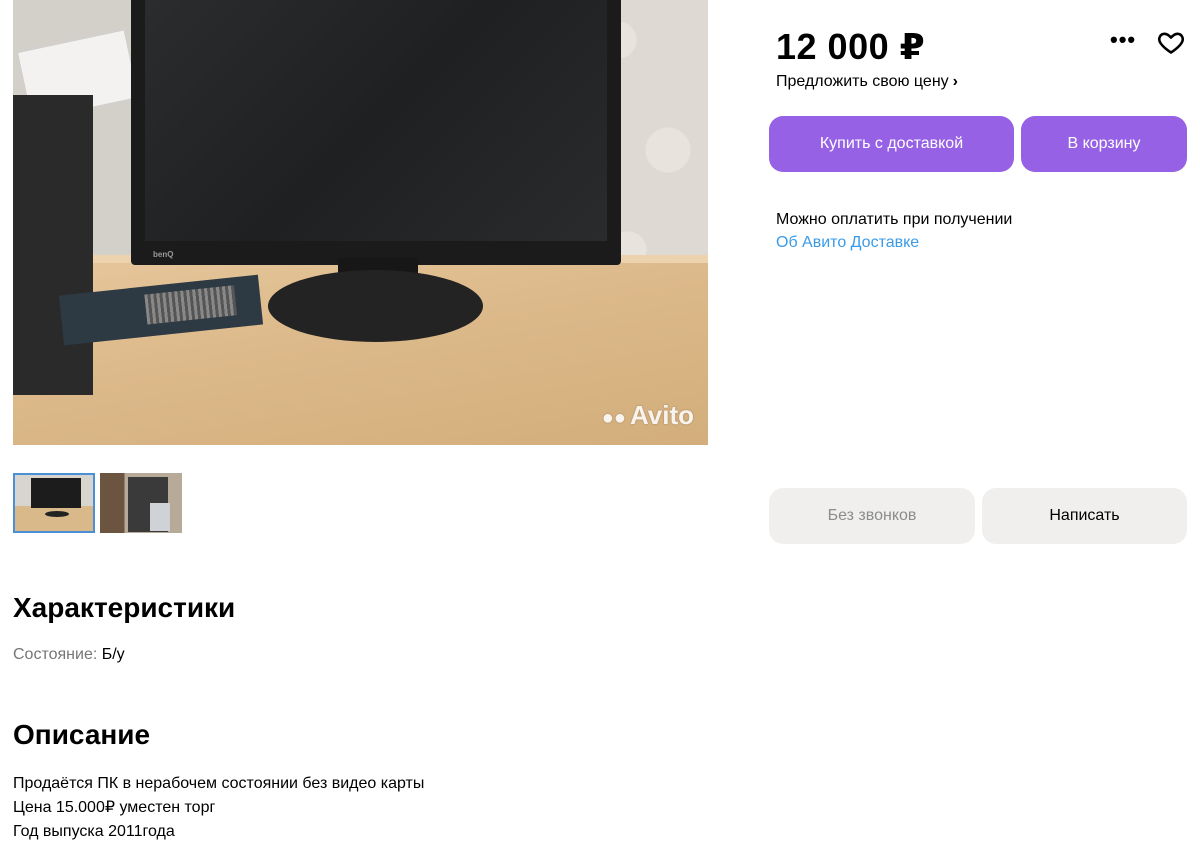 The image size is (1200, 854). I want to click on avito-delivery-link: Об Авито Доставке, so click(847, 243).